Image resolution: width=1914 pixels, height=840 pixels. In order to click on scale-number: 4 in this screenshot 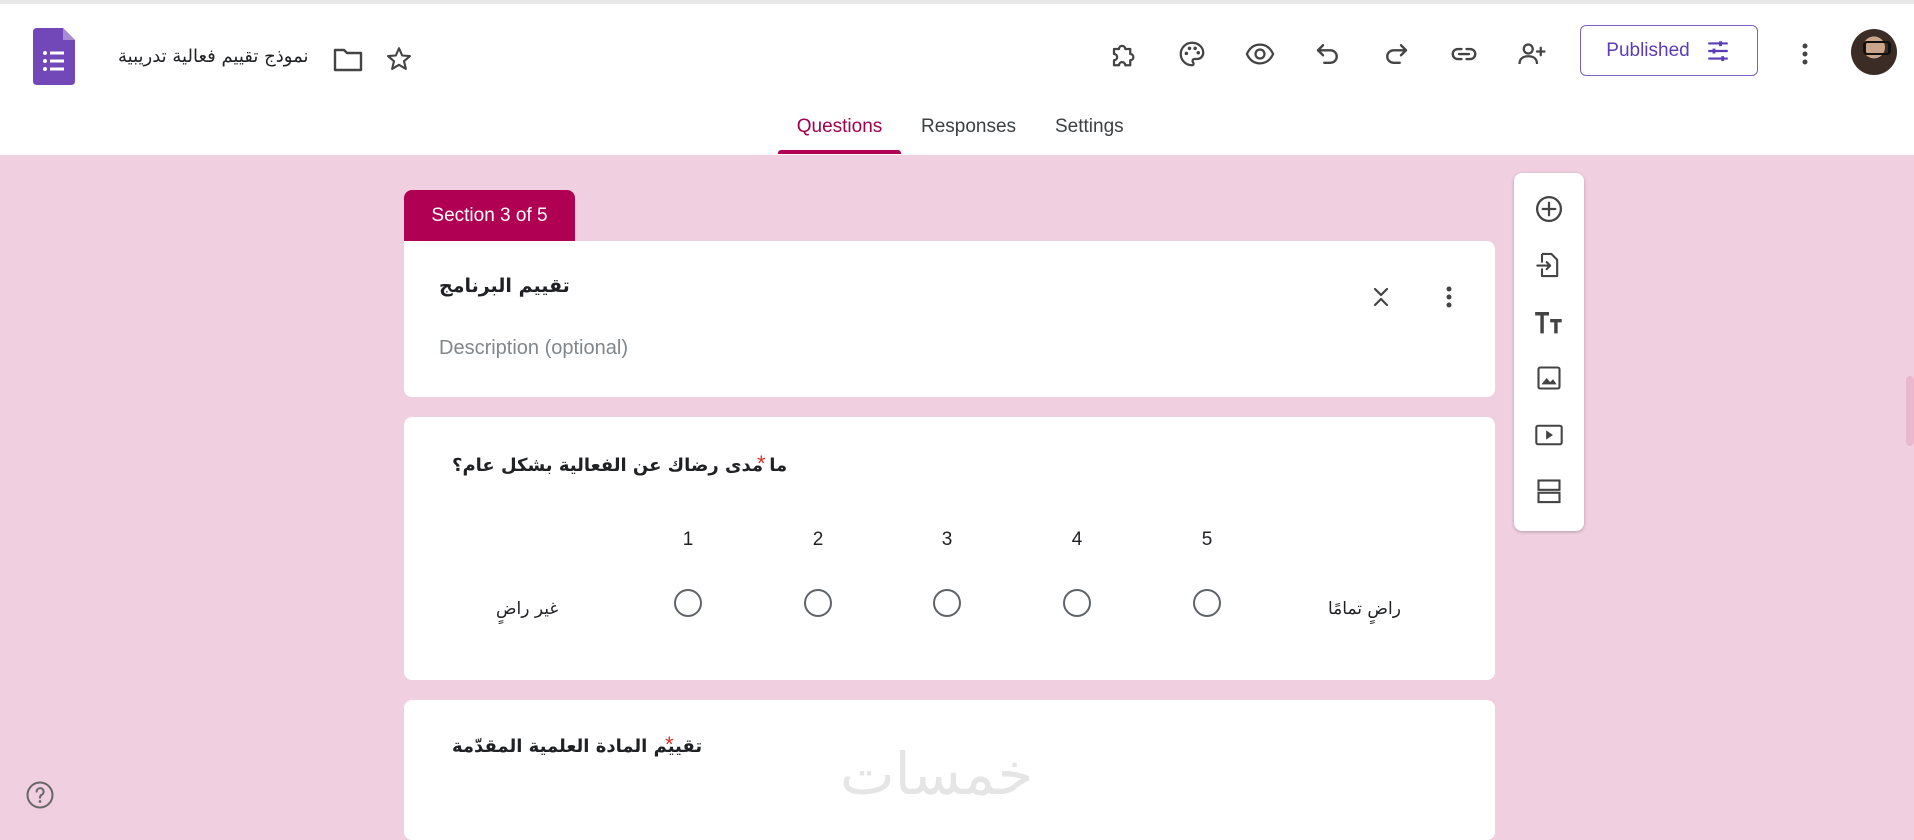, I will do `click(1077, 539)`.